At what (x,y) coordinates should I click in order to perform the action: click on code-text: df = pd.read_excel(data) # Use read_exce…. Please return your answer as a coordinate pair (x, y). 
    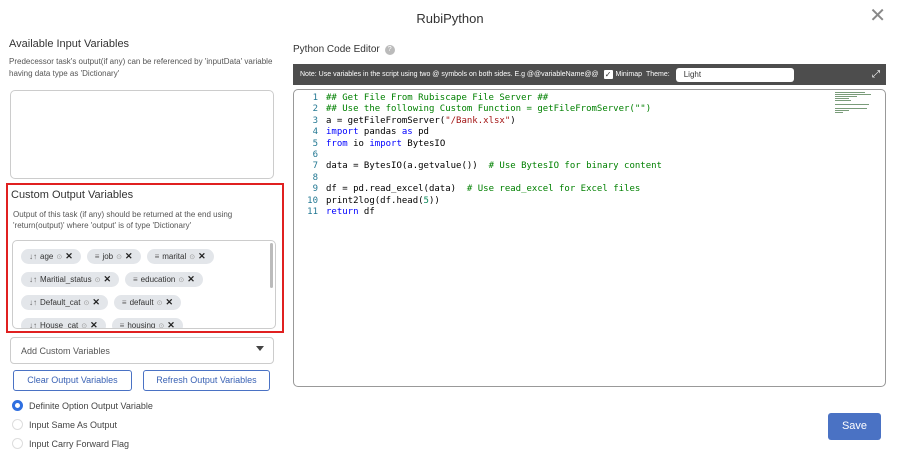
    Looking at the image, I should click on (483, 189).